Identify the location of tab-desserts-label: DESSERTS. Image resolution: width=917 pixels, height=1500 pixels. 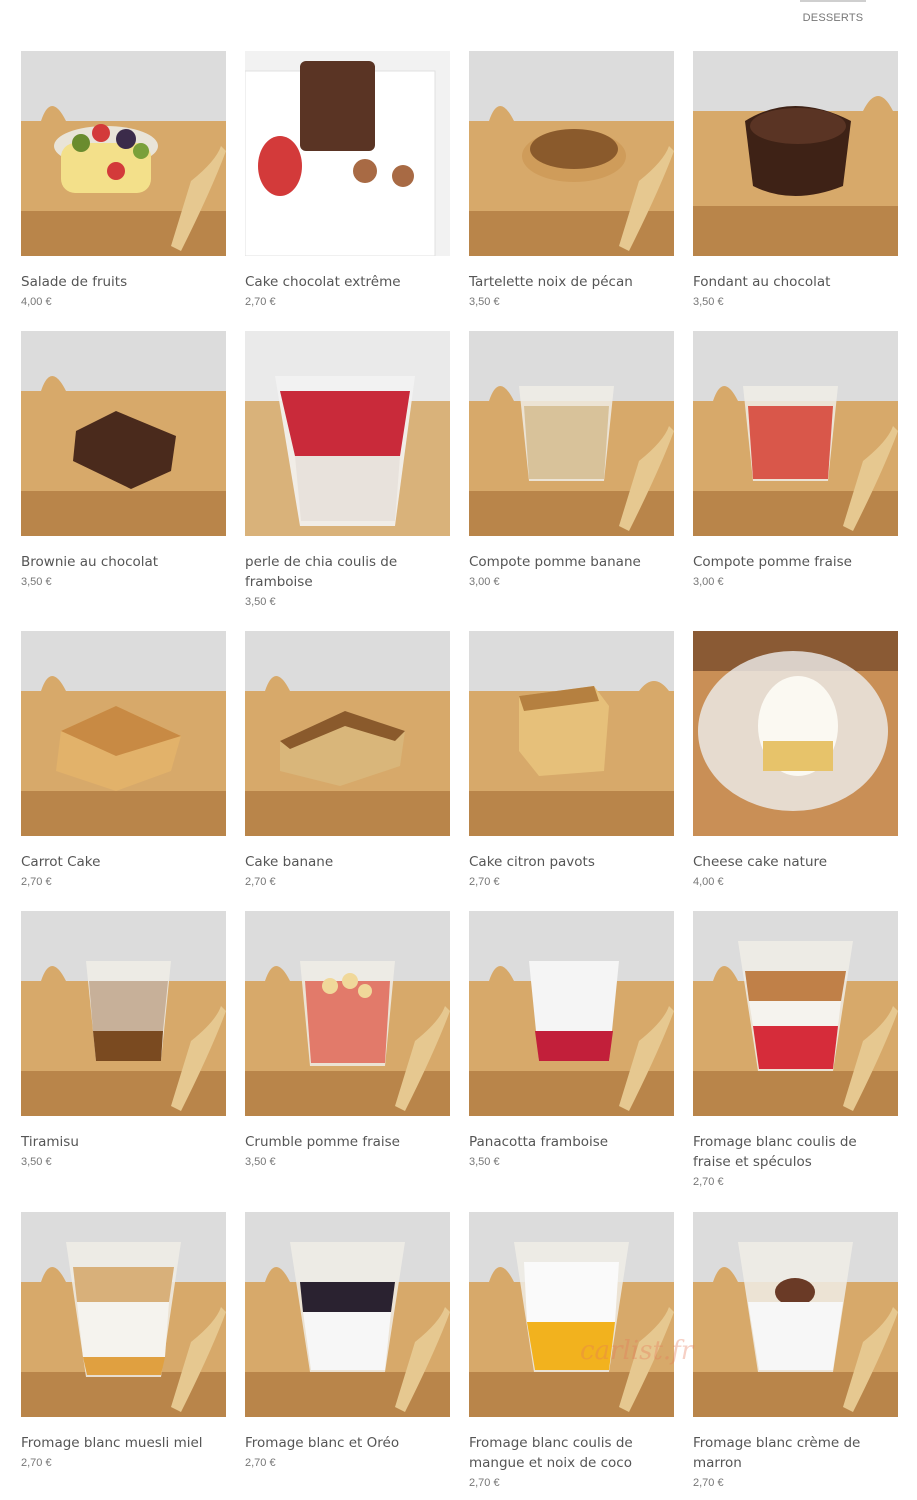
(833, 18).